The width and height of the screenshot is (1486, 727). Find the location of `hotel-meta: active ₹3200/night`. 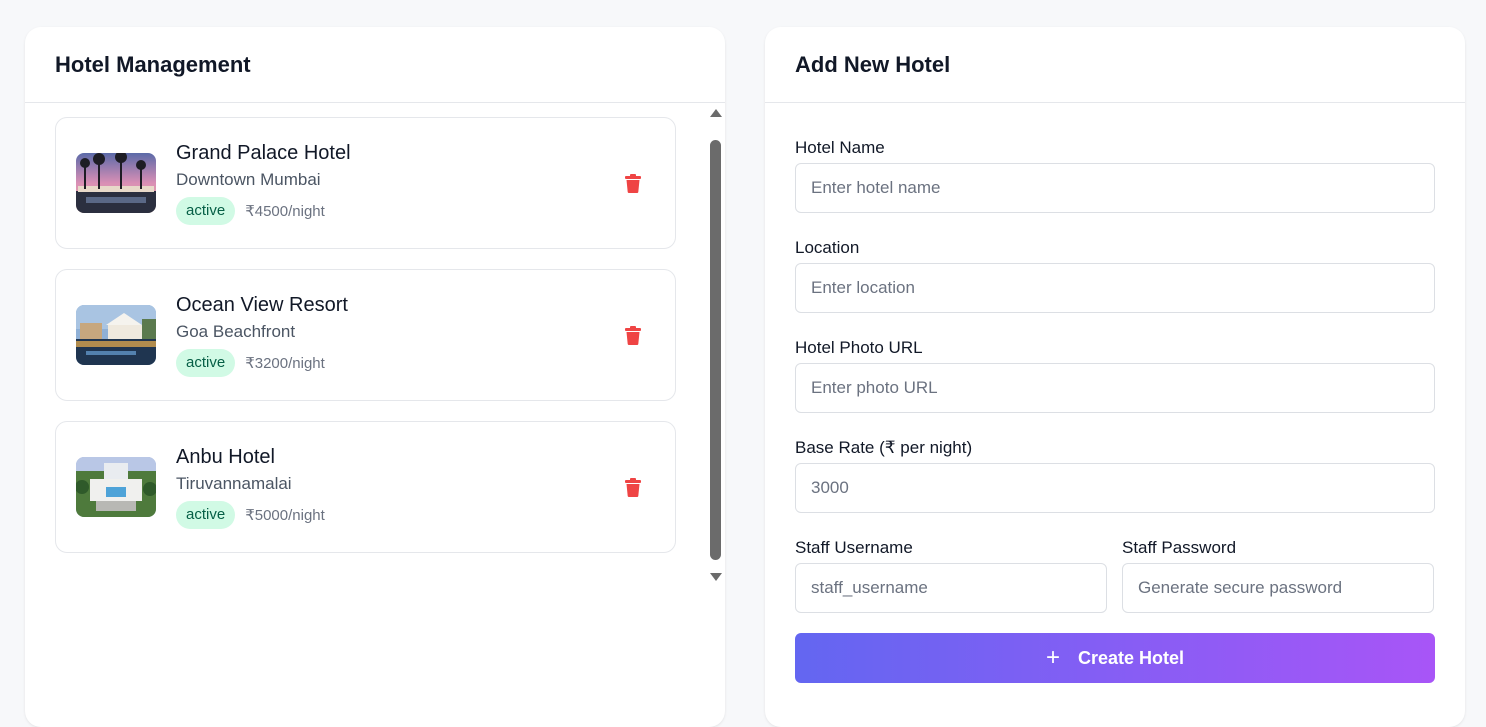

hotel-meta: active ₹3200/night is located at coordinates (262, 363).